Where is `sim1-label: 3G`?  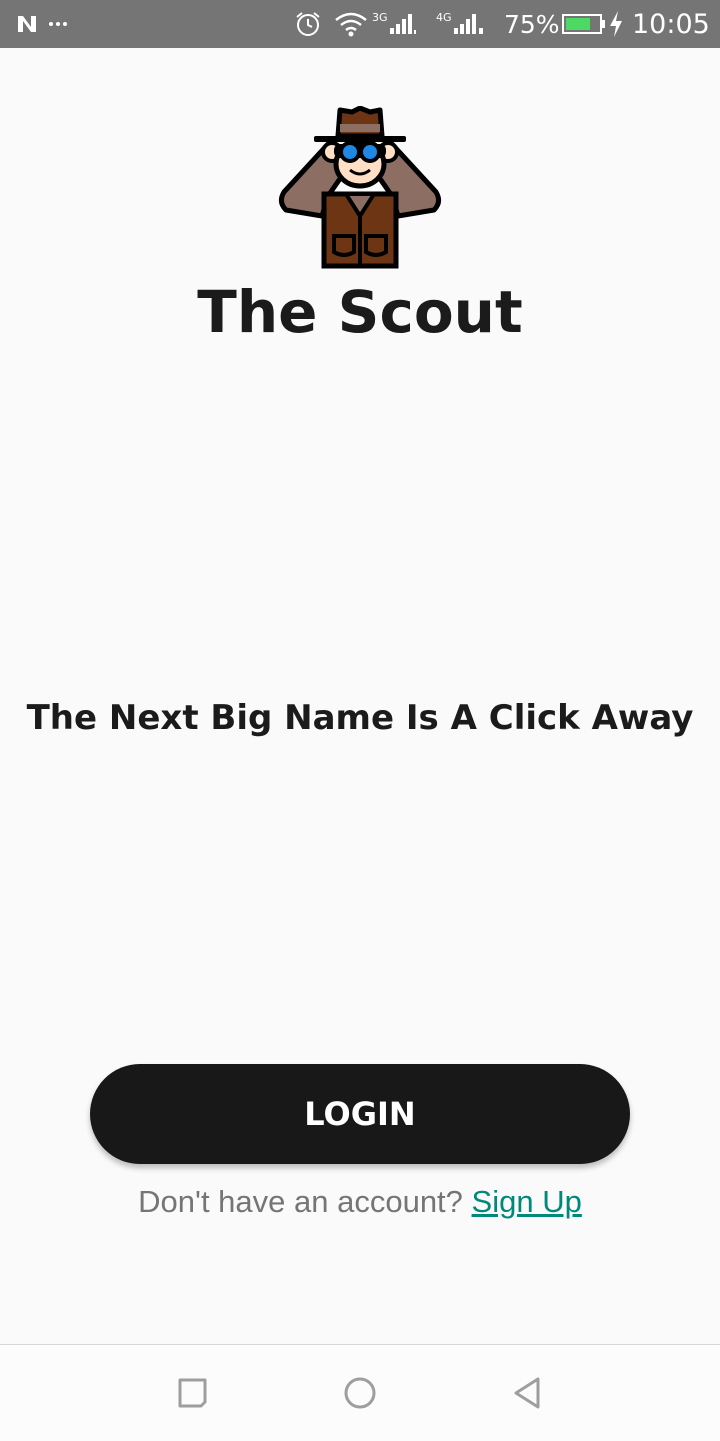
sim1-label: 3G is located at coordinates (380, 17).